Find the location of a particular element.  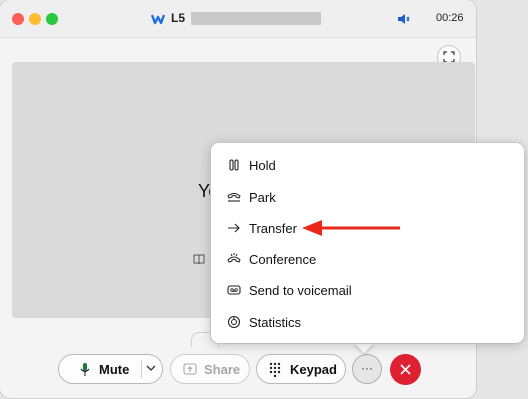

window-title: L5 is located at coordinates (178, 18).